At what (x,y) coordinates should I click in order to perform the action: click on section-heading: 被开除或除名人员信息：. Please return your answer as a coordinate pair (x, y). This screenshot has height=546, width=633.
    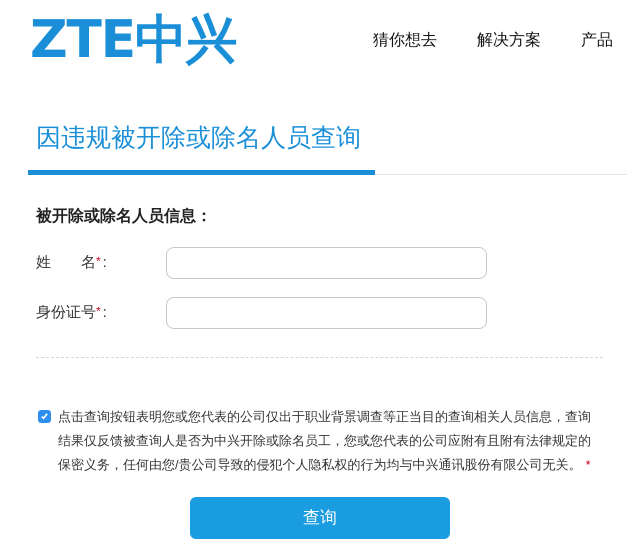
    Looking at the image, I should click on (124, 216).